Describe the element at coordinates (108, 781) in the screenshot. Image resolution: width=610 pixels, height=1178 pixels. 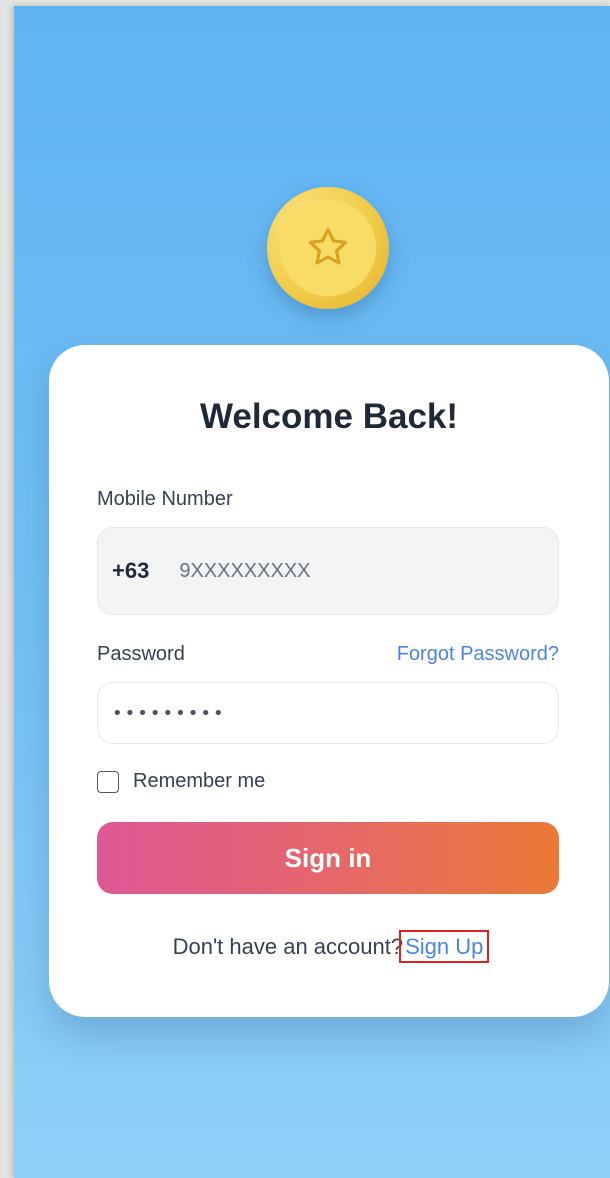
I see `remember-me-checkbox` at that location.